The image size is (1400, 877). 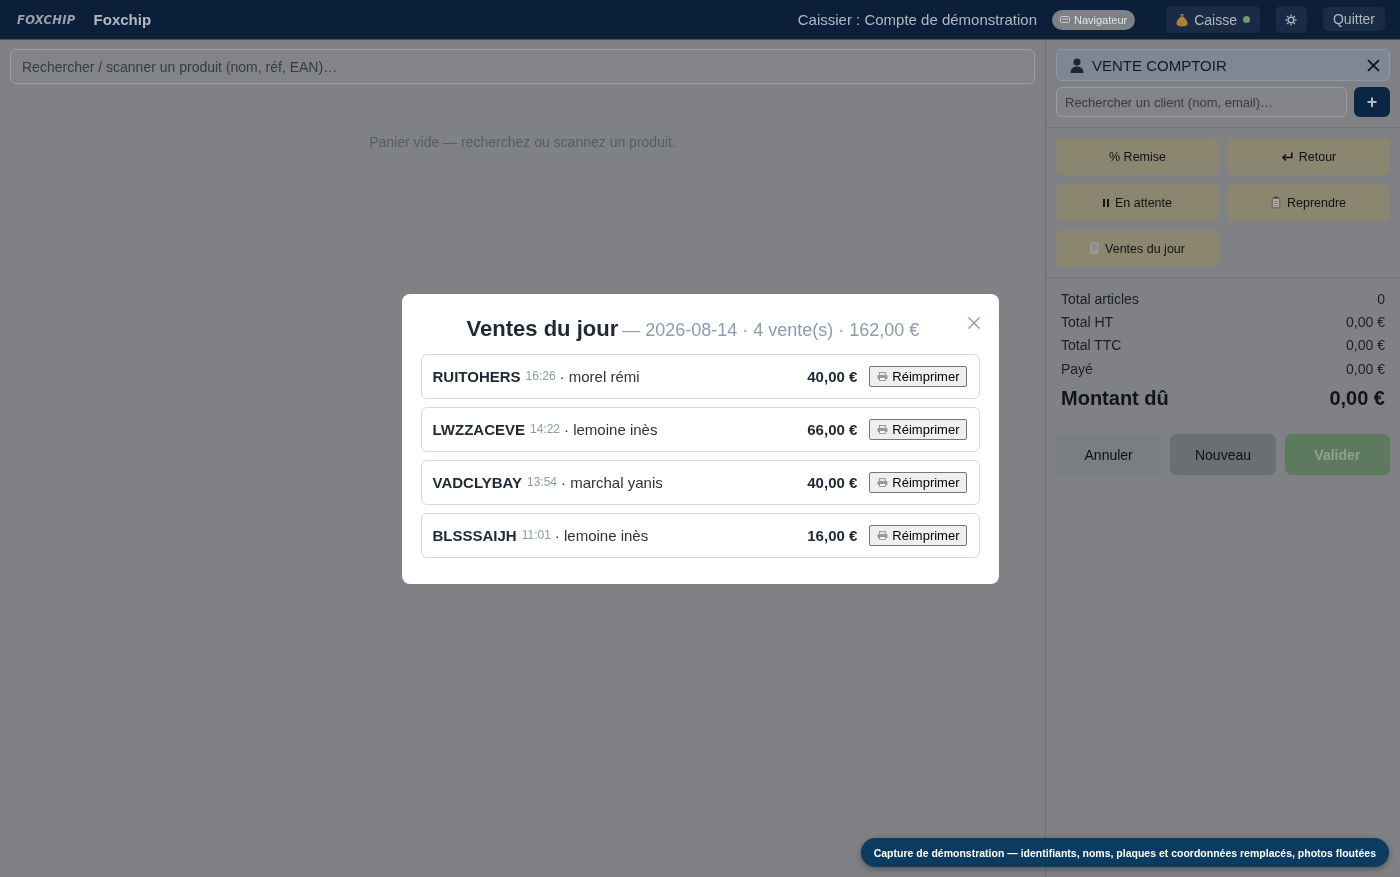 What do you see at coordinates (478, 429) in the screenshot?
I see `sale-code: LWZZACEVE` at bounding box center [478, 429].